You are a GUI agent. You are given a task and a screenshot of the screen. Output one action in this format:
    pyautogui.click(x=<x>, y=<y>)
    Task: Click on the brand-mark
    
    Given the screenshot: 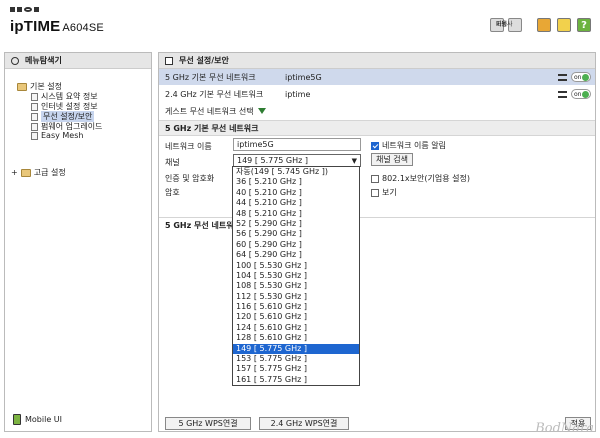 What is the action you would take?
    pyautogui.click(x=24, y=9)
    